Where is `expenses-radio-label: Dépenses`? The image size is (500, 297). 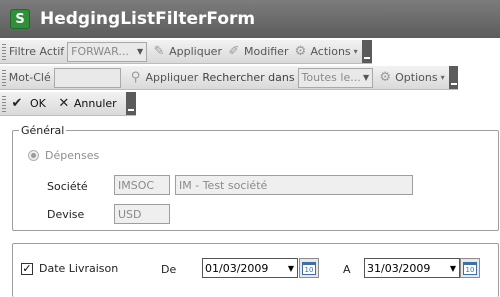 expenses-radio-label: Dépenses is located at coordinates (72, 155).